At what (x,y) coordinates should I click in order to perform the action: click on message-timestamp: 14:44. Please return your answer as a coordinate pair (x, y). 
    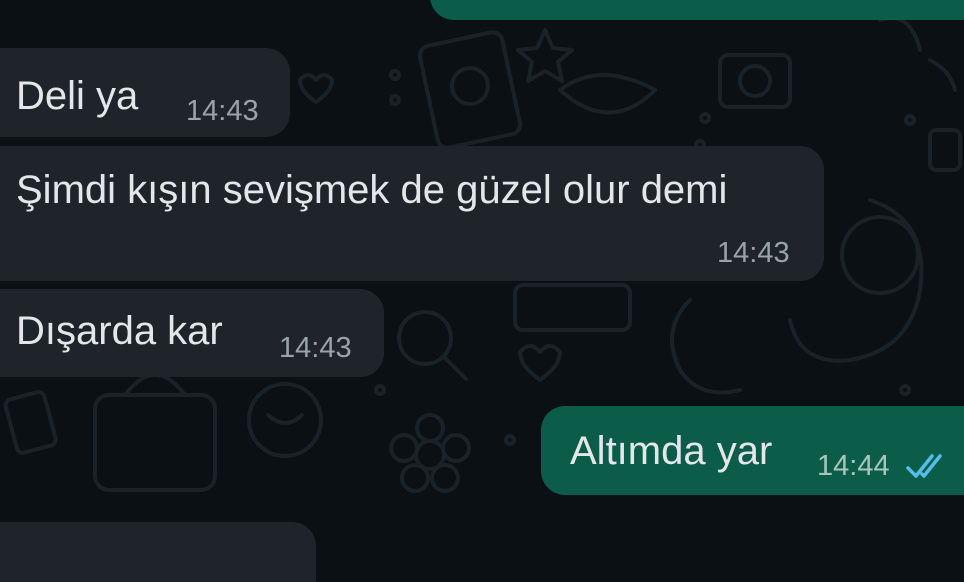
    Looking at the image, I should click on (853, 466).